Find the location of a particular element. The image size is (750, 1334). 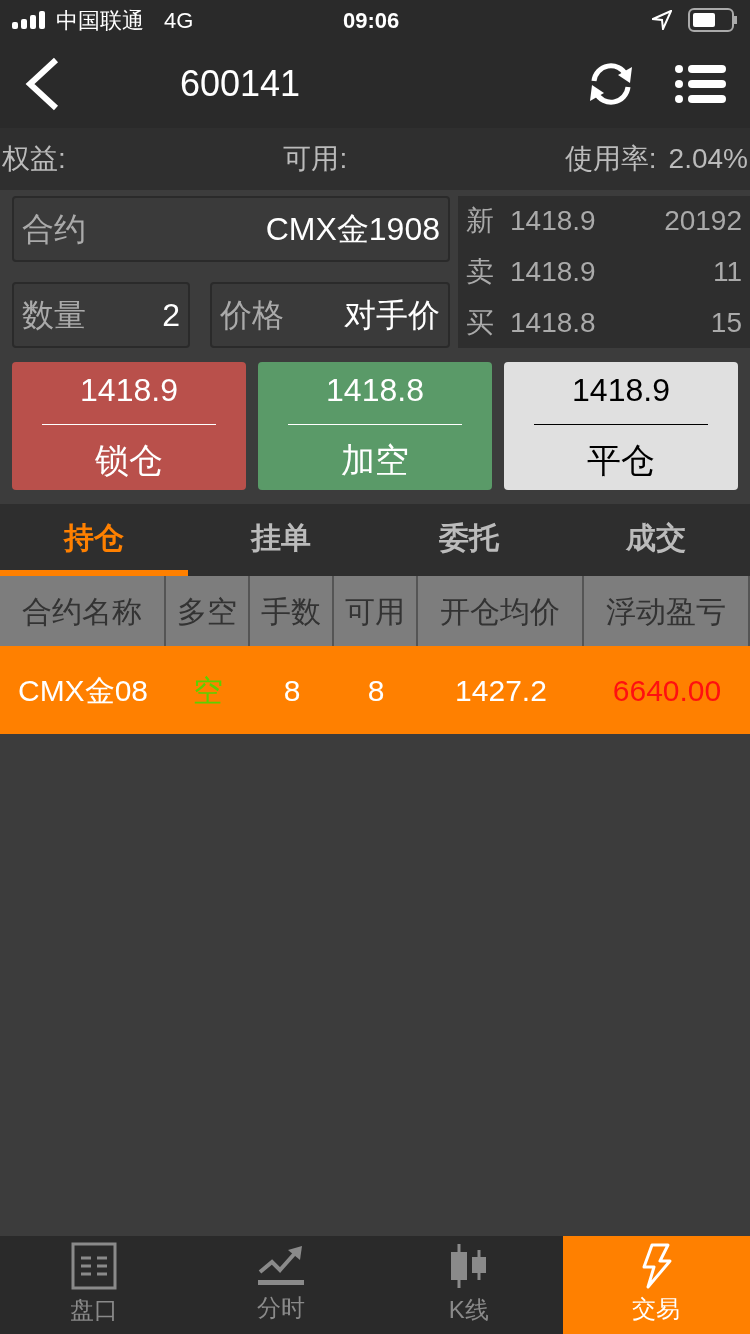

table-cell-text: CMX金08 is located at coordinates (82, 690).